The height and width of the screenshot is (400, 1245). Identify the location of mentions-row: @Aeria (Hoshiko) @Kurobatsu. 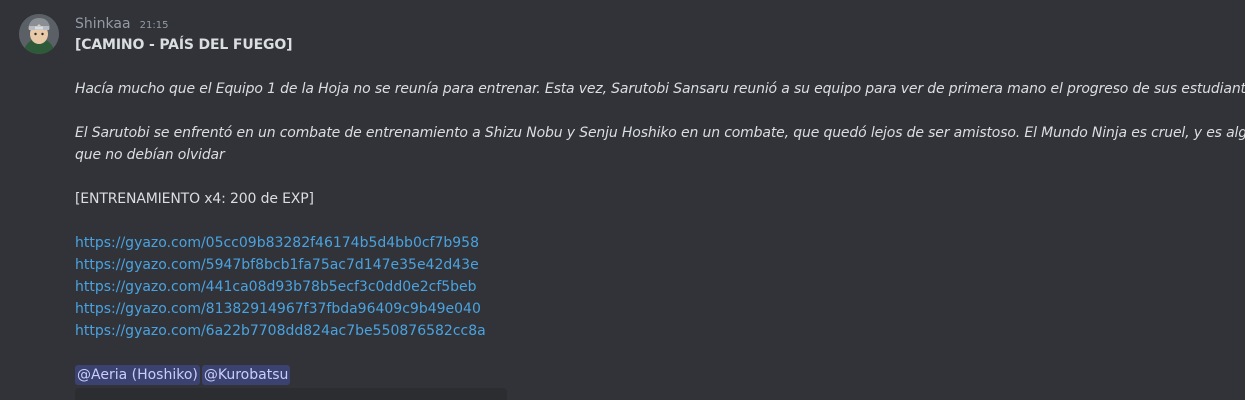
(655, 375).